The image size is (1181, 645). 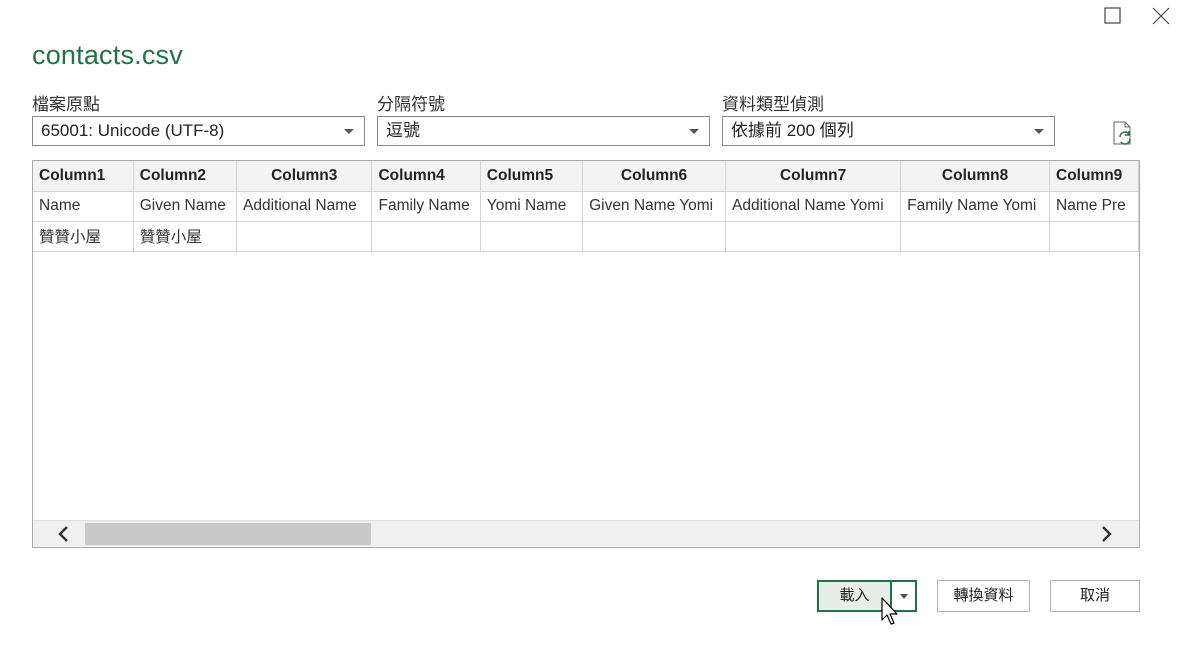 I want to click on table-cell: Additional Name Yomi, so click(x=813, y=206).